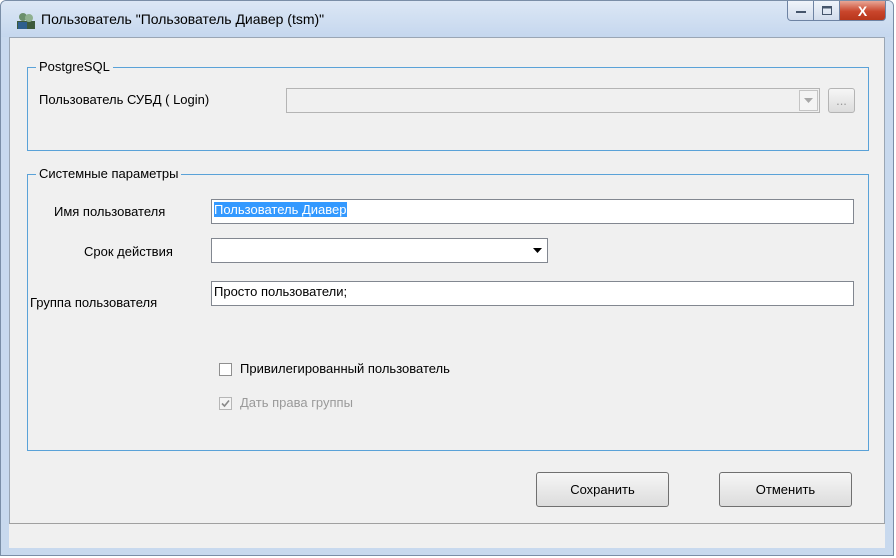 This screenshot has height=558, width=896. I want to click on user-group-label: Группа пользователя, so click(94, 302).